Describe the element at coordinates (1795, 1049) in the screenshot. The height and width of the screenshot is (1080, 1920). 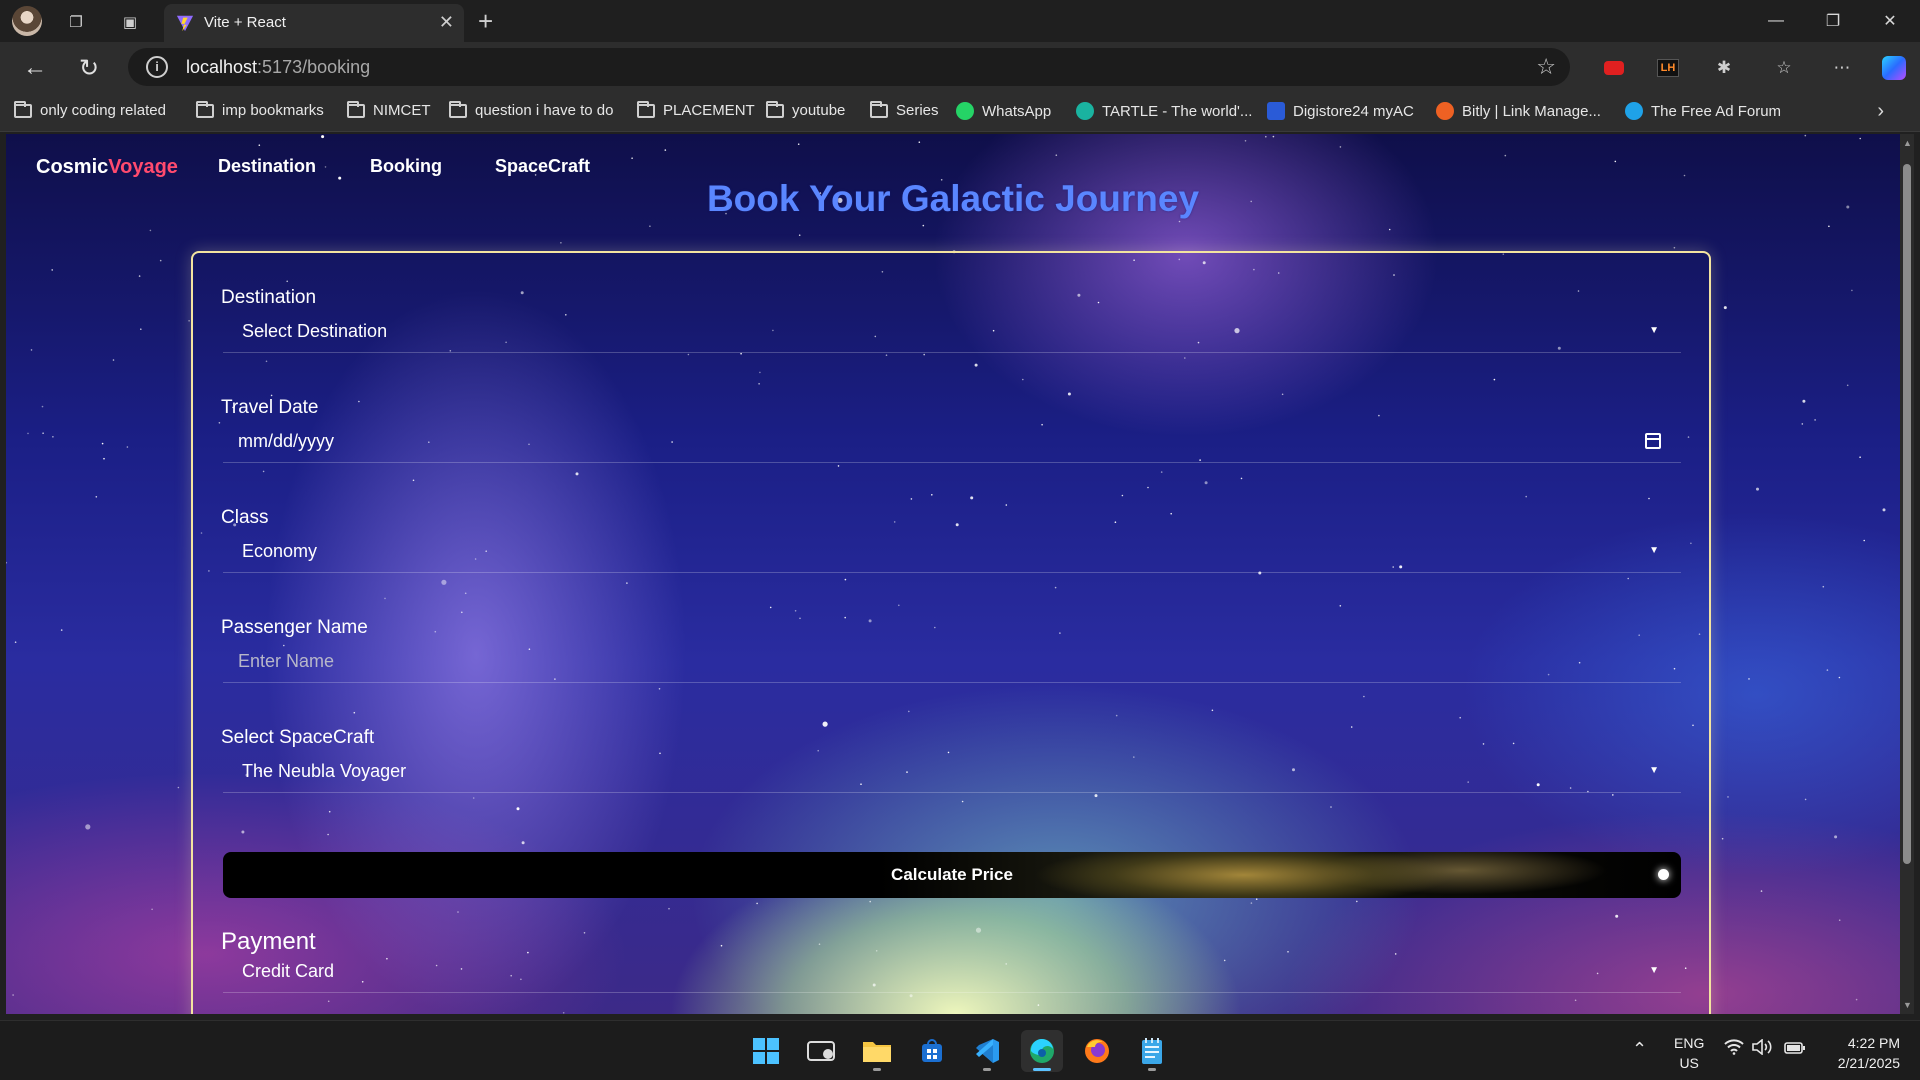
I see `battery-icon` at that location.